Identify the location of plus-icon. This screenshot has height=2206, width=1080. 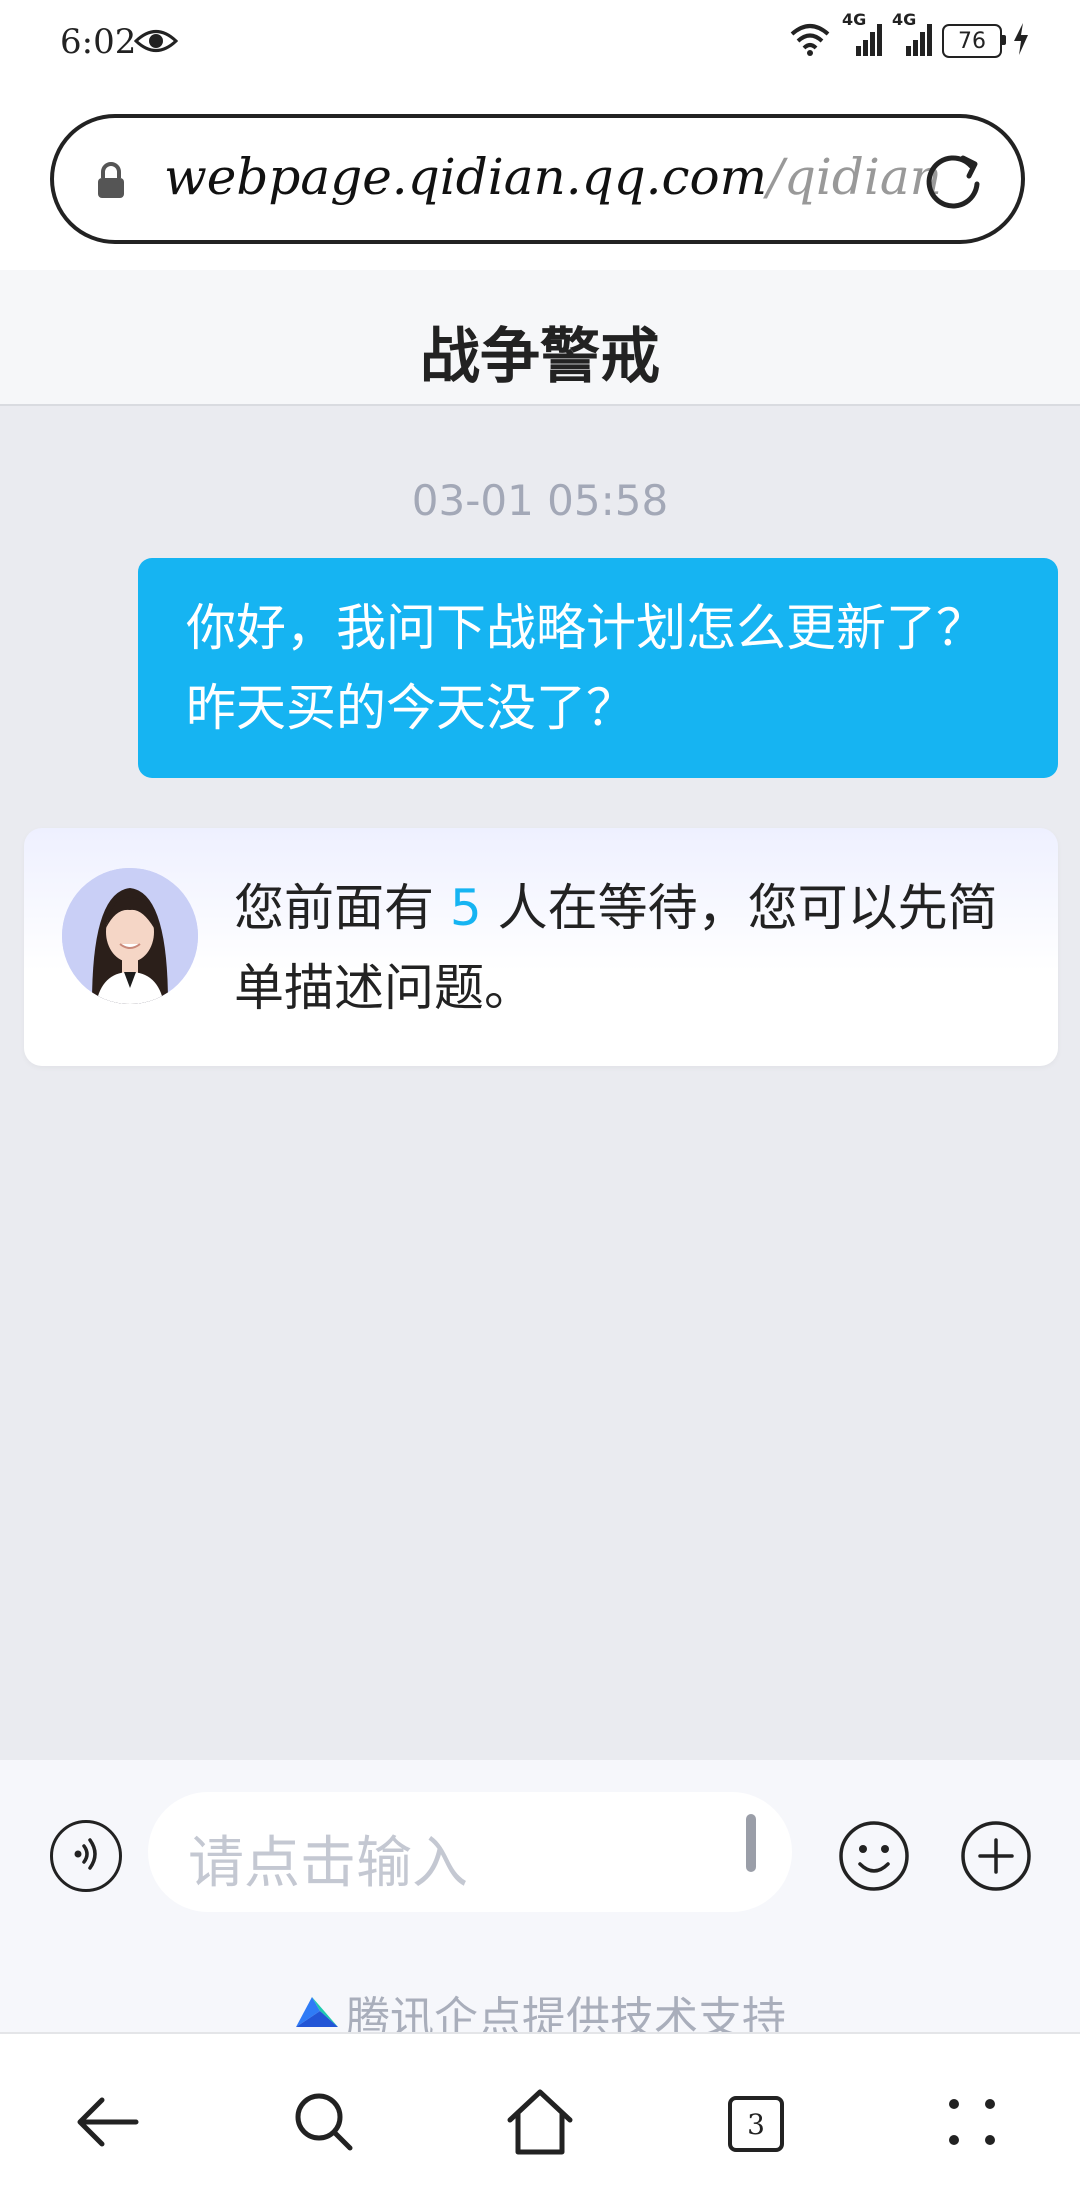
(996, 1858).